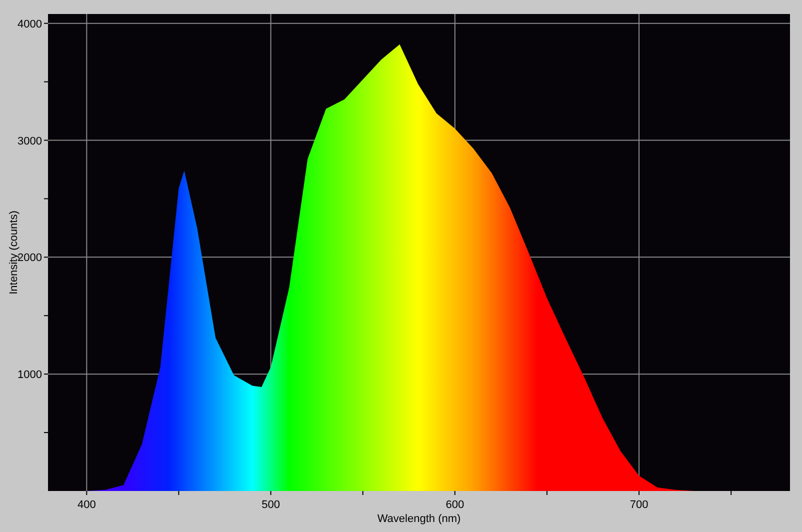 The image size is (802, 532). I want to click on x-tick-label: 500, so click(271, 505).